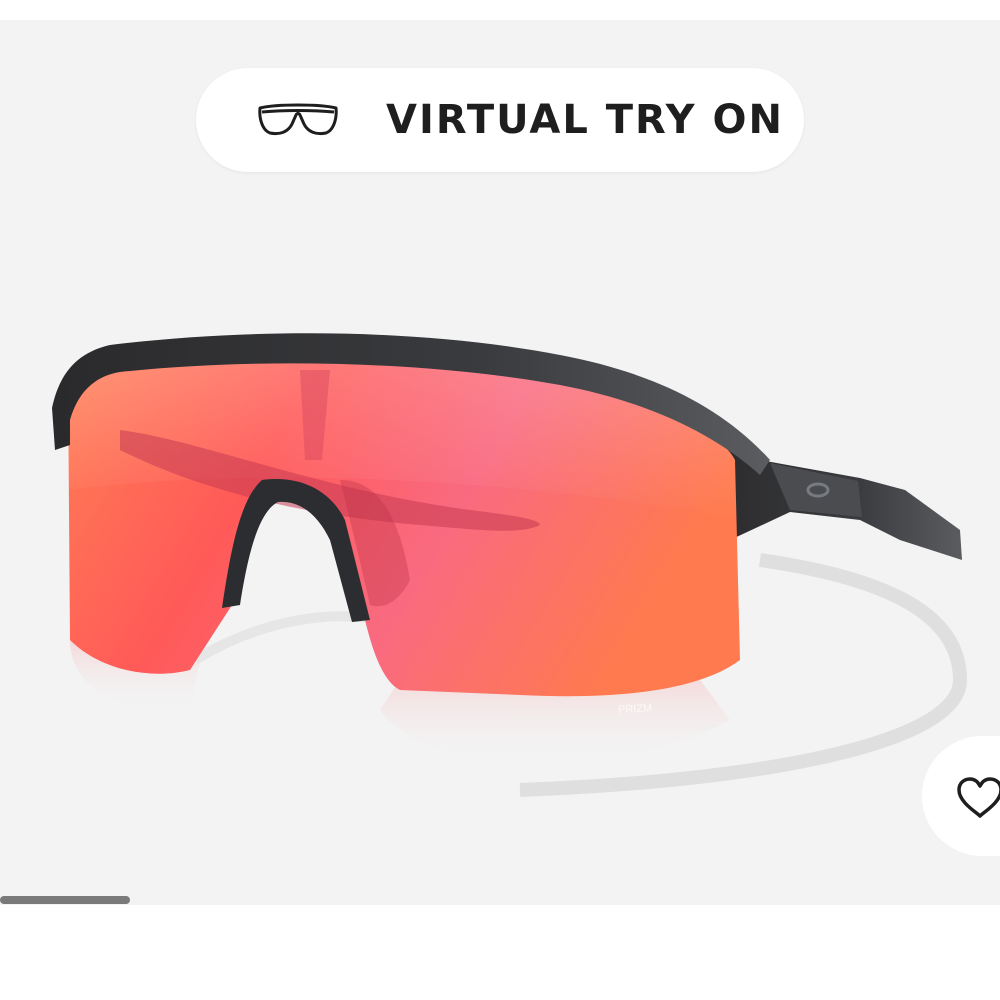 The height and width of the screenshot is (1000, 1000). What do you see at coordinates (500, 900) in the screenshot?
I see `image-carousel-track` at bounding box center [500, 900].